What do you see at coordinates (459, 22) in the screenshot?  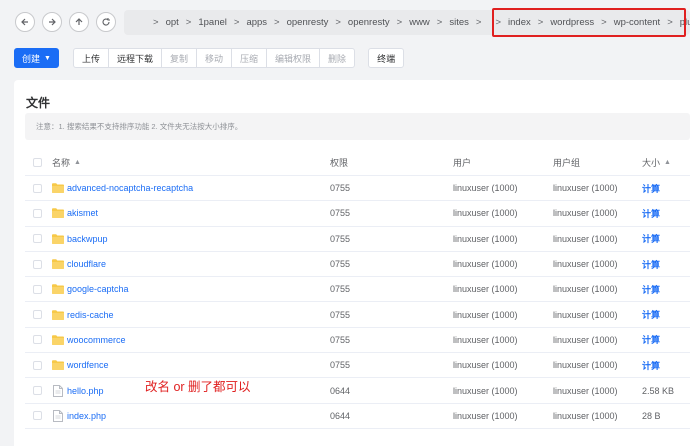 I see `breadcrumb-item: sites` at bounding box center [459, 22].